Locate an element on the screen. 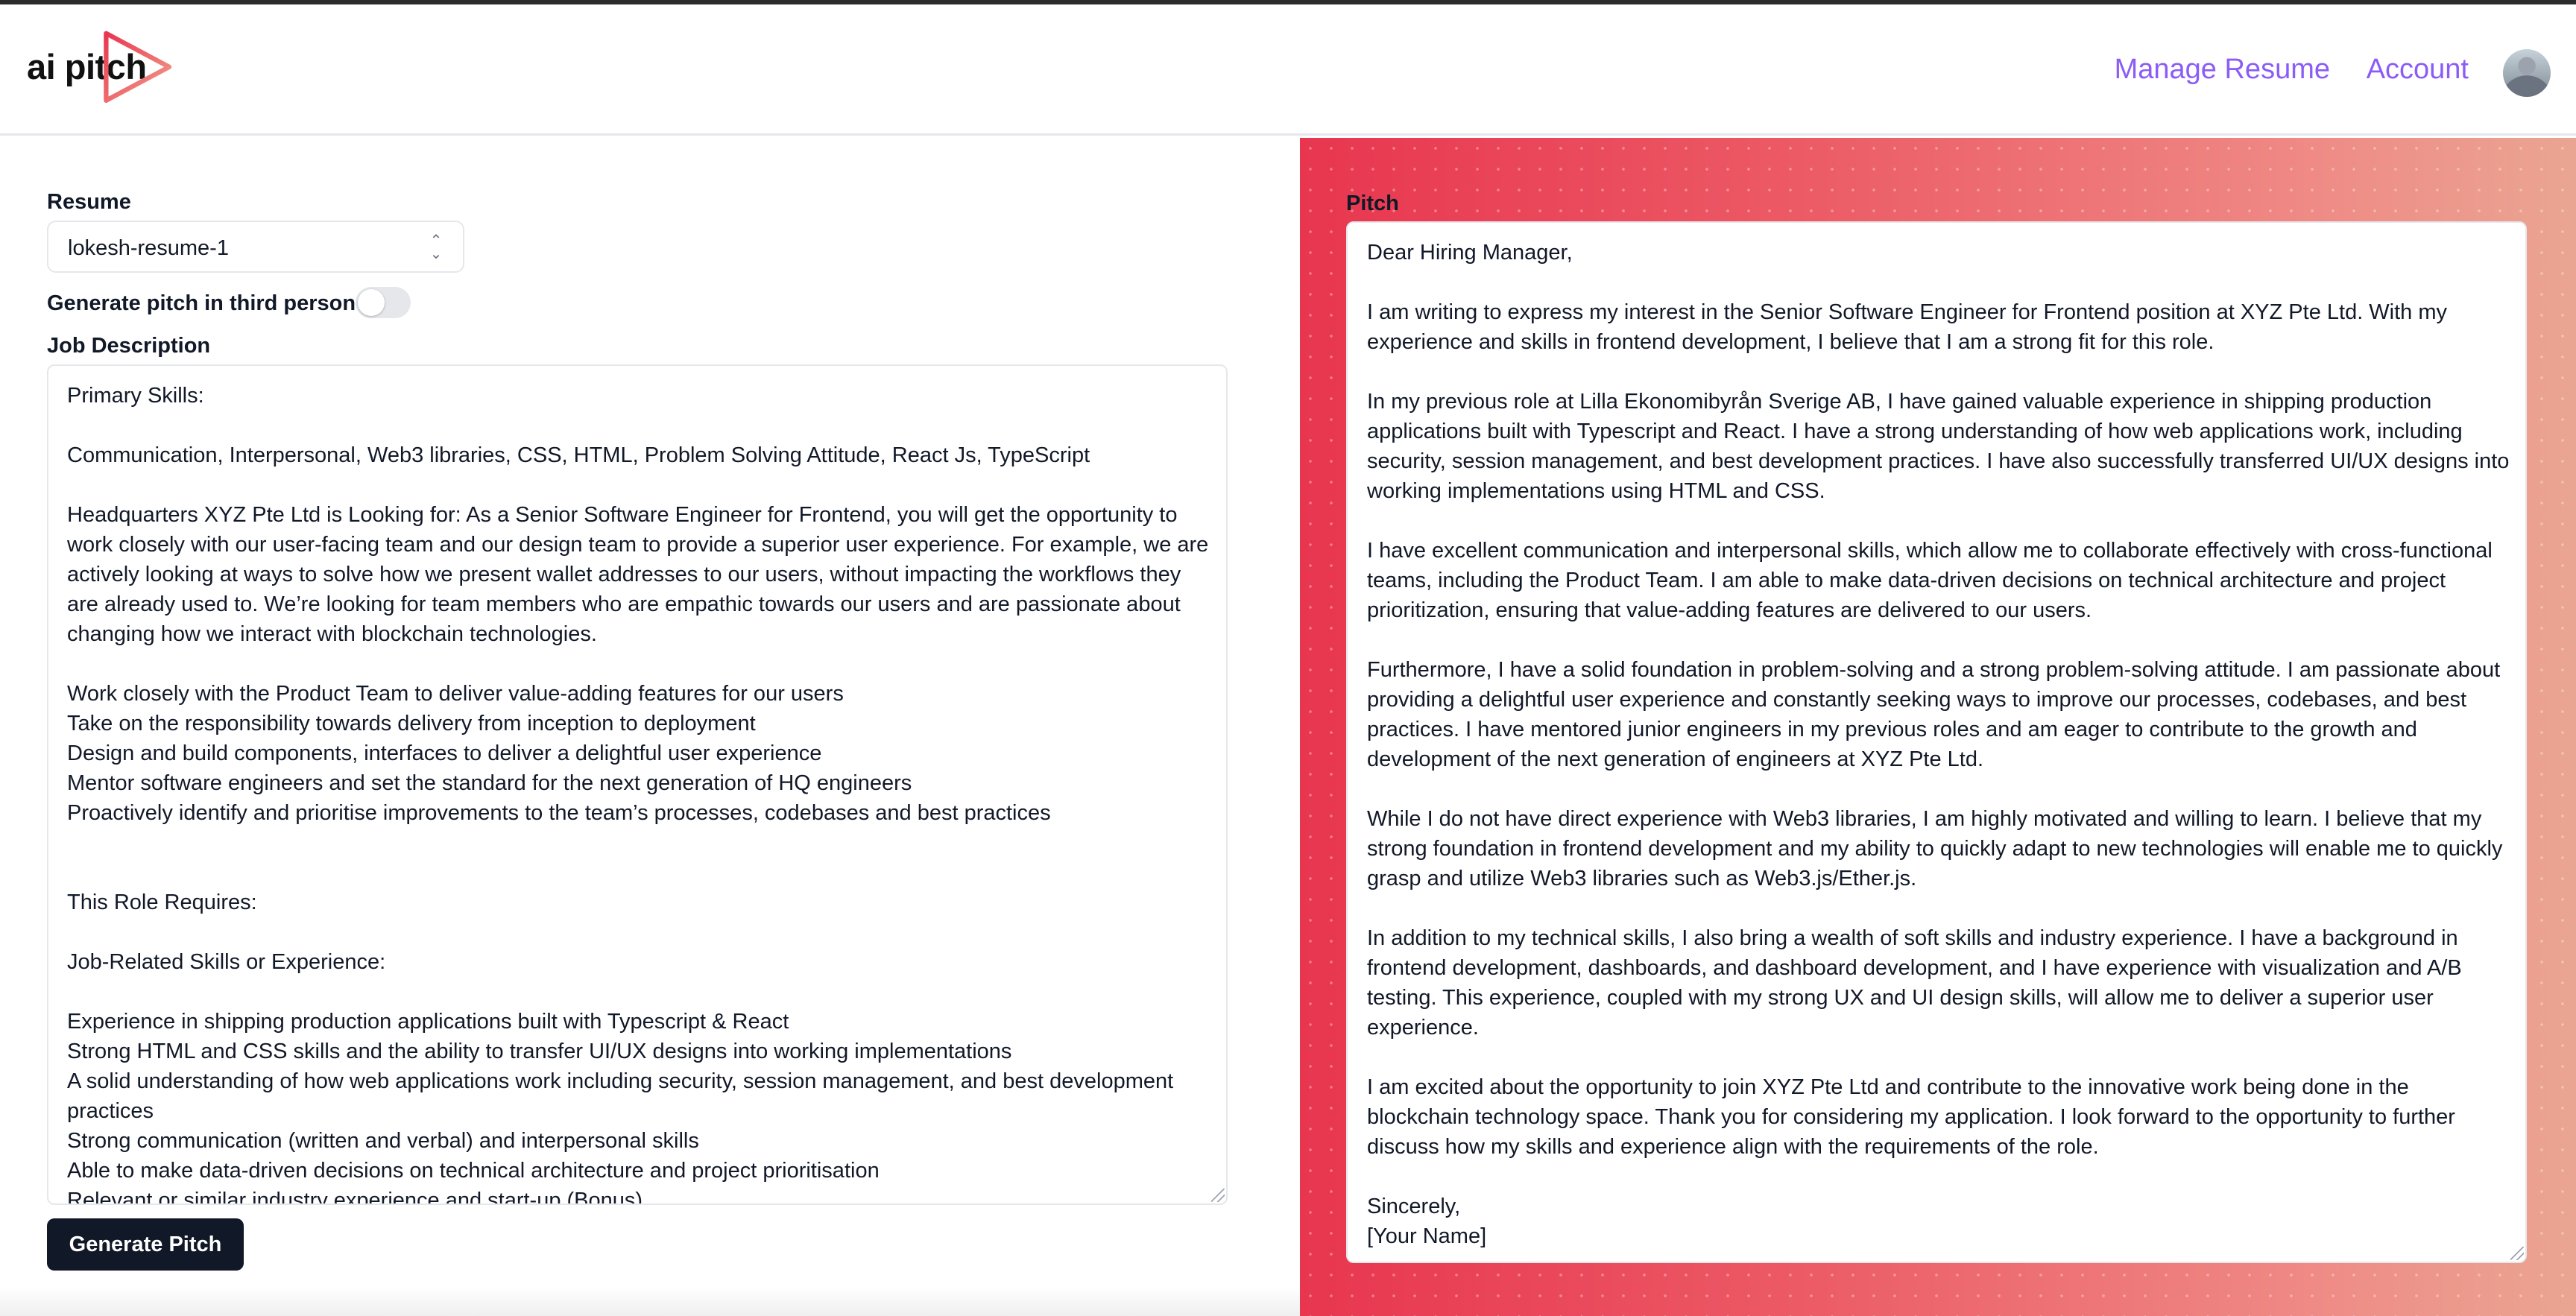  job-description-label: Job Description is located at coordinates (129, 346).